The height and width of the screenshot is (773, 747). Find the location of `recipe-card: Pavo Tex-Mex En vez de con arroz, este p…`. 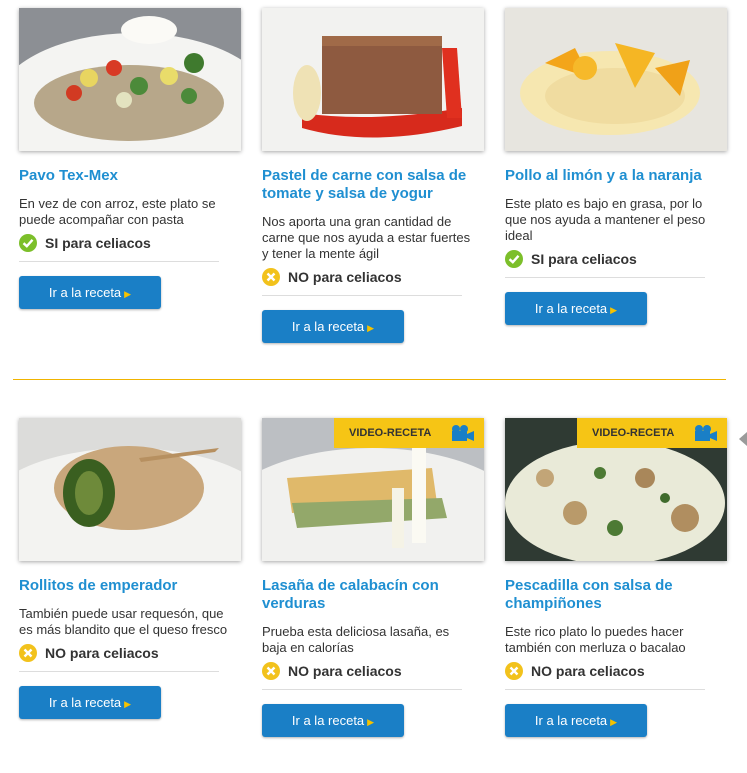

recipe-card: Pavo Tex-Mex En vez de con arroz, este p… is located at coordinates (130, 158).